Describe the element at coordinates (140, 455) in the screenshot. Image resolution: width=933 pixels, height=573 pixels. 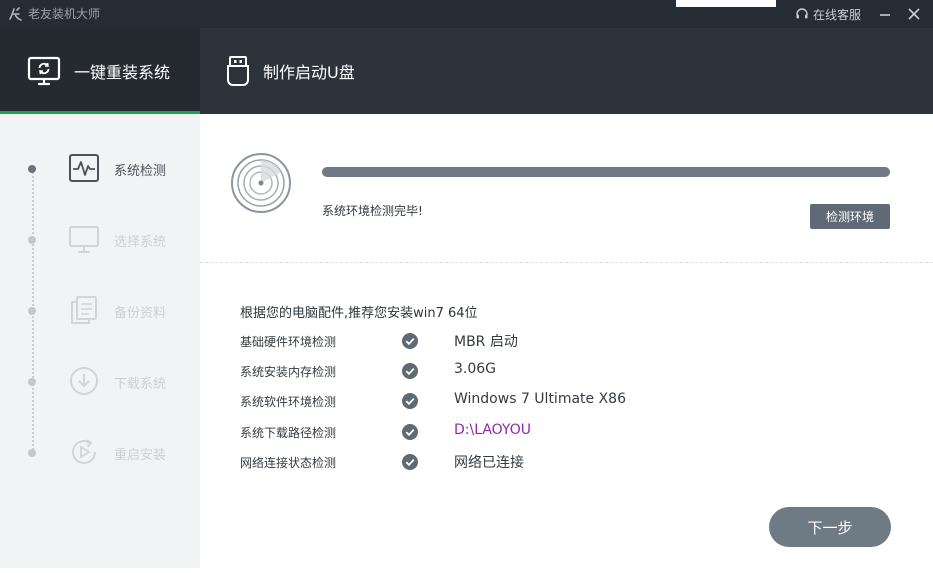
I see `step-label: 重启安装` at that location.